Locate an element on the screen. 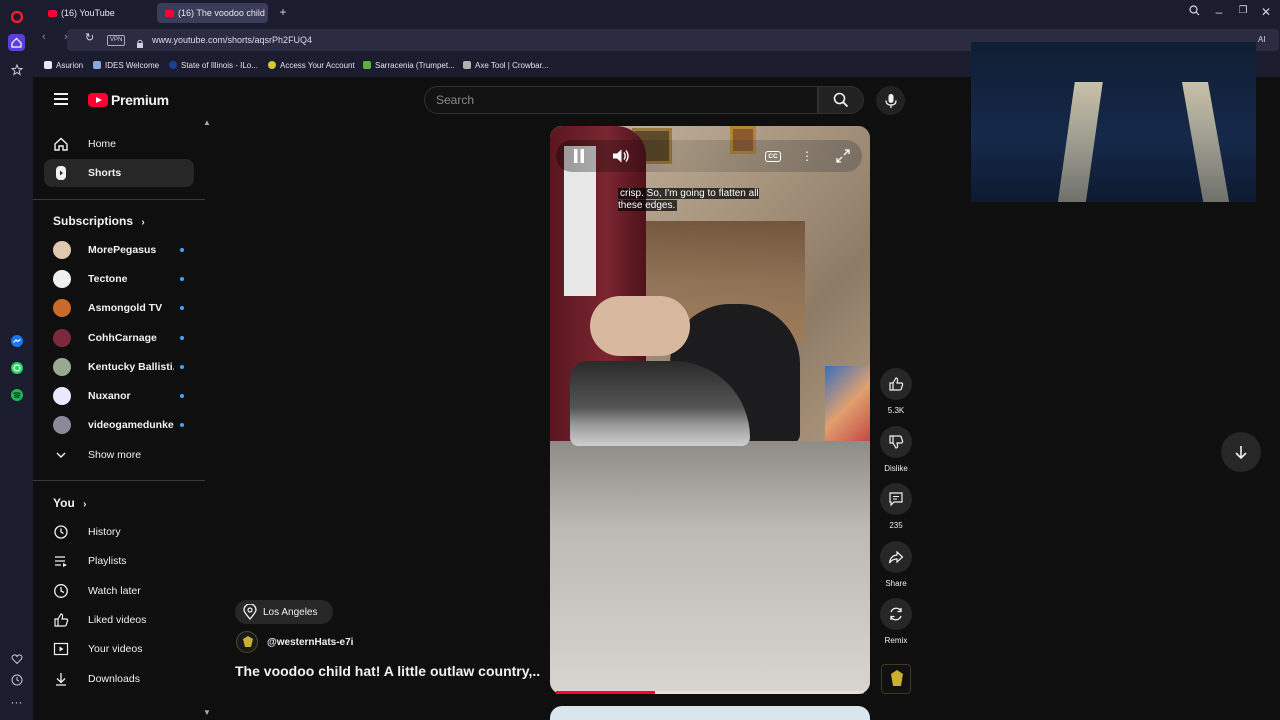 This screenshot has height=720, width=1280. sidebar-item-shorts: Shorts is located at coordinates (119, 173).